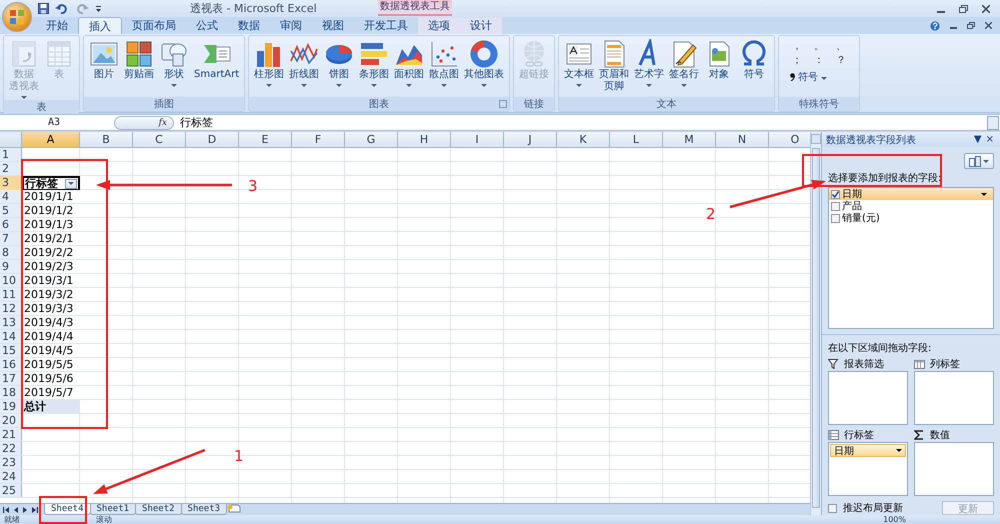 This screenshot has width=1000, height=524. Describe the element at coordinates (204, 510) in the screenshot. I see `sheet-tab: Sheet3` at that location.